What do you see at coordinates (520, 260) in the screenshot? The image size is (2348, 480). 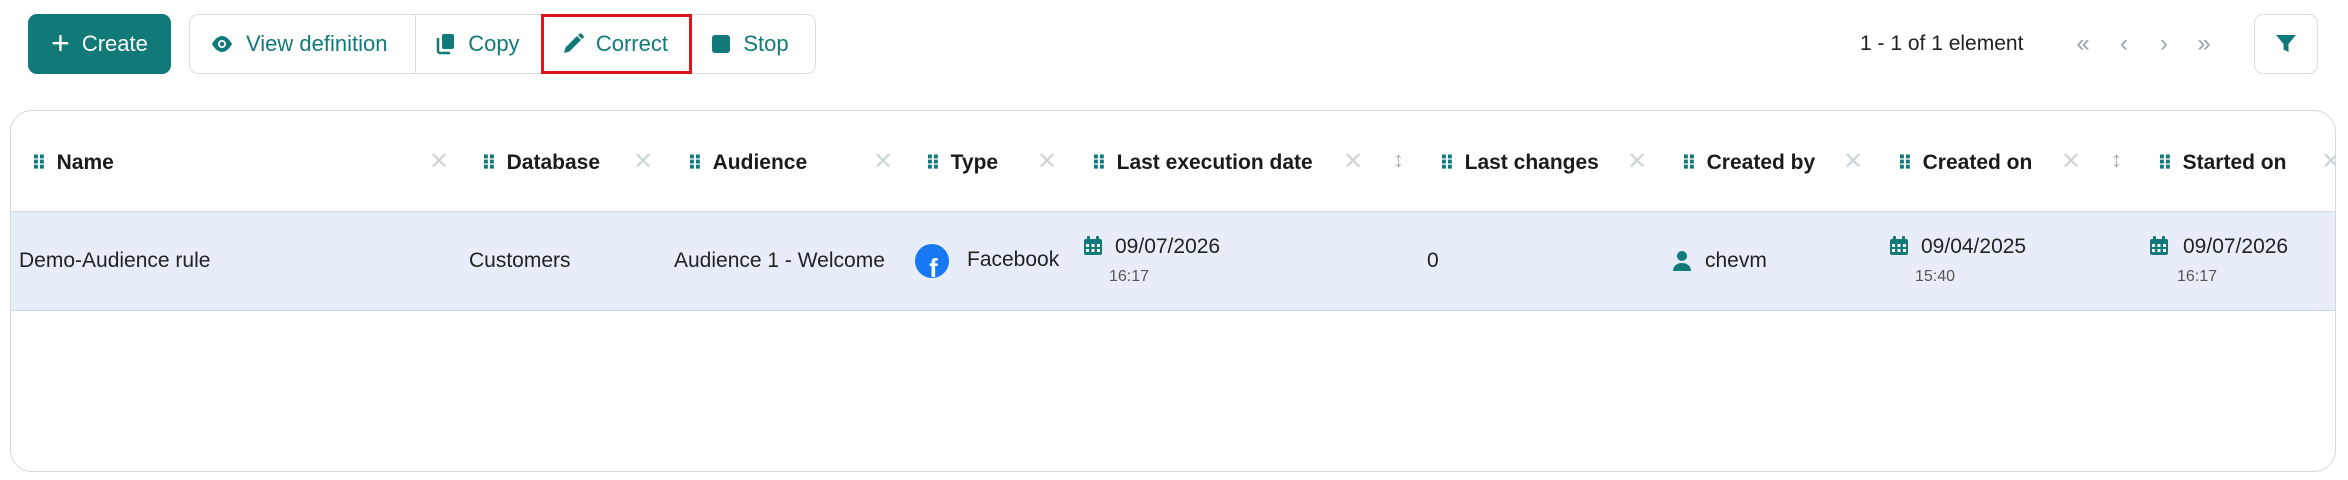 I see `cell-database: Customers` at bounding box center [520, 260].